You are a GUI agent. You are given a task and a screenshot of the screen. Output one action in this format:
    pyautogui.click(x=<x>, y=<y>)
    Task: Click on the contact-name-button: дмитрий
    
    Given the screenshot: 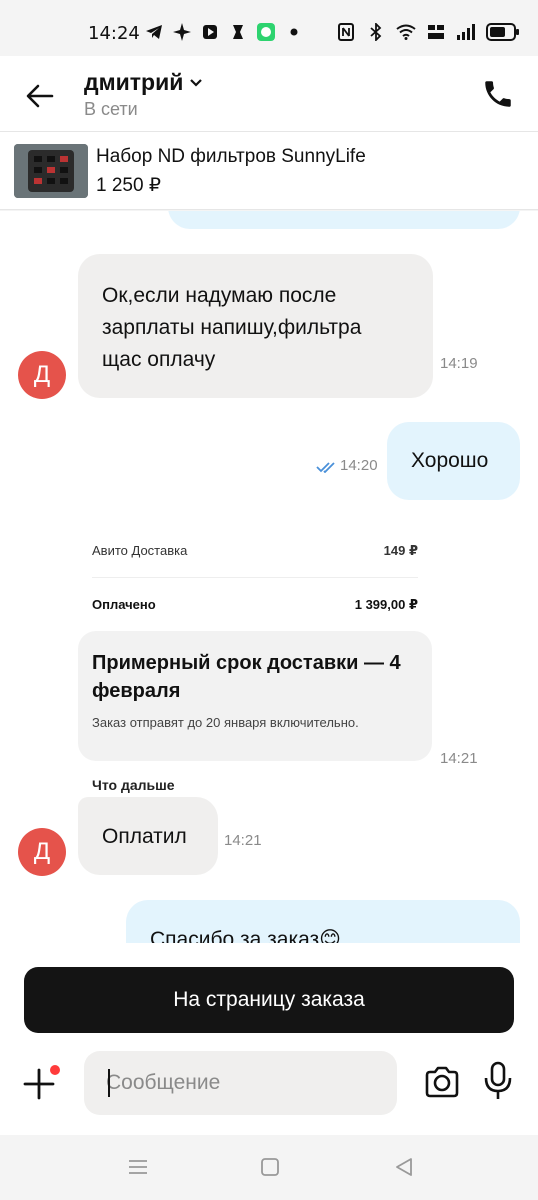 What is the action you would take?
    pyautogui.click(x=143, y=82)
    